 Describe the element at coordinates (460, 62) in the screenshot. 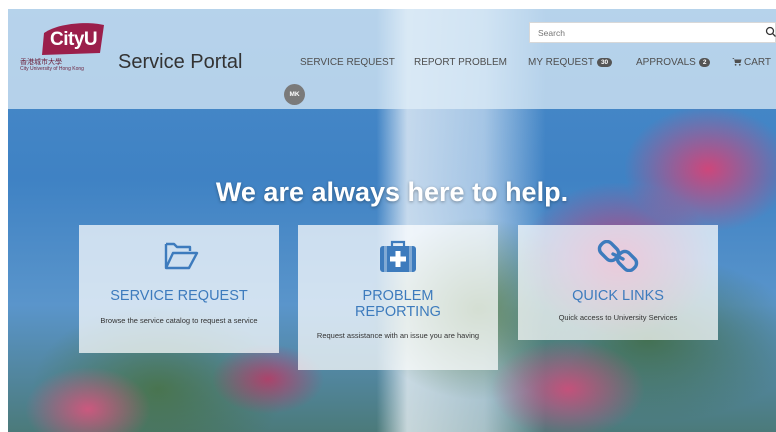

I see `nav-report-problem: REPORT PROBLEM` at that location.